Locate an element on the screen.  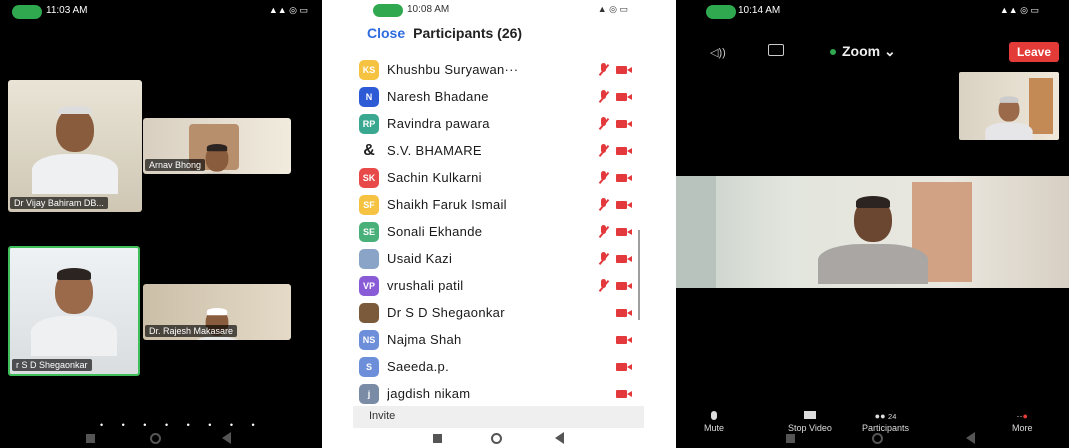
participant-name: Khushbu Suryawan··· is located at coordinates (453, 69).